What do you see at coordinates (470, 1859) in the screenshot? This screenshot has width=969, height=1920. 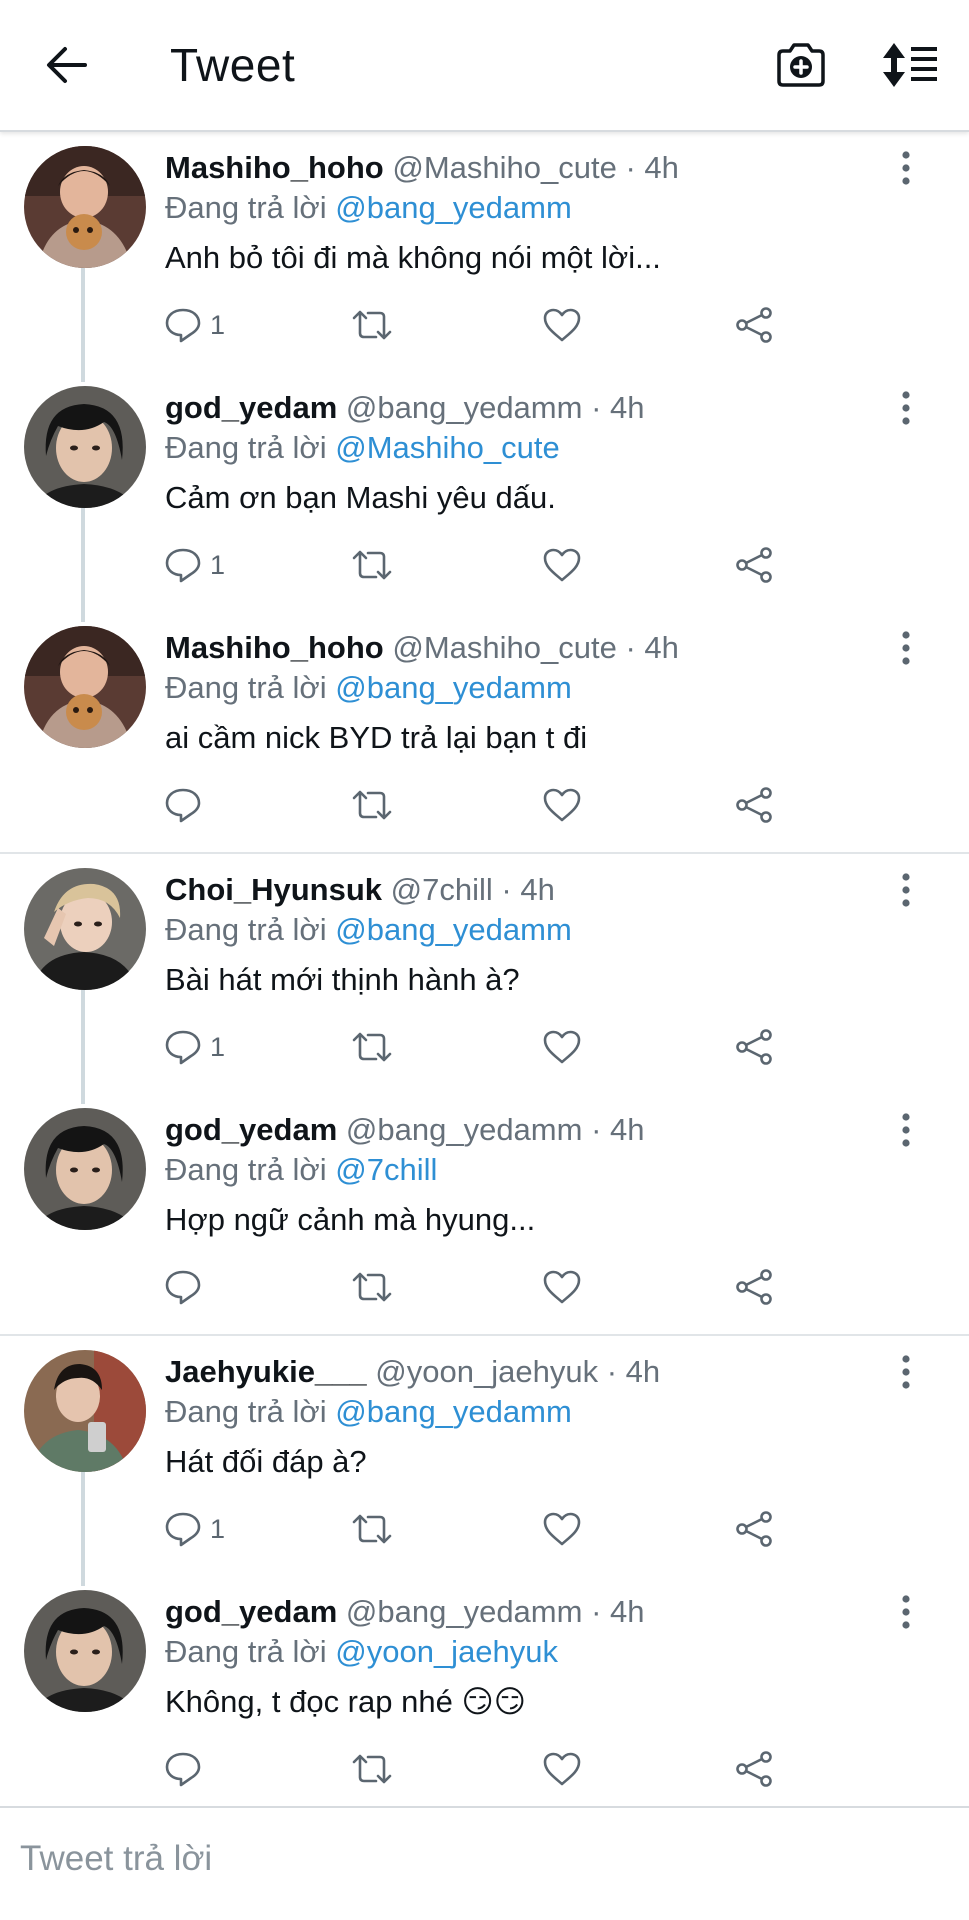 I see `reply-input` at bounding box center [470, 1859].